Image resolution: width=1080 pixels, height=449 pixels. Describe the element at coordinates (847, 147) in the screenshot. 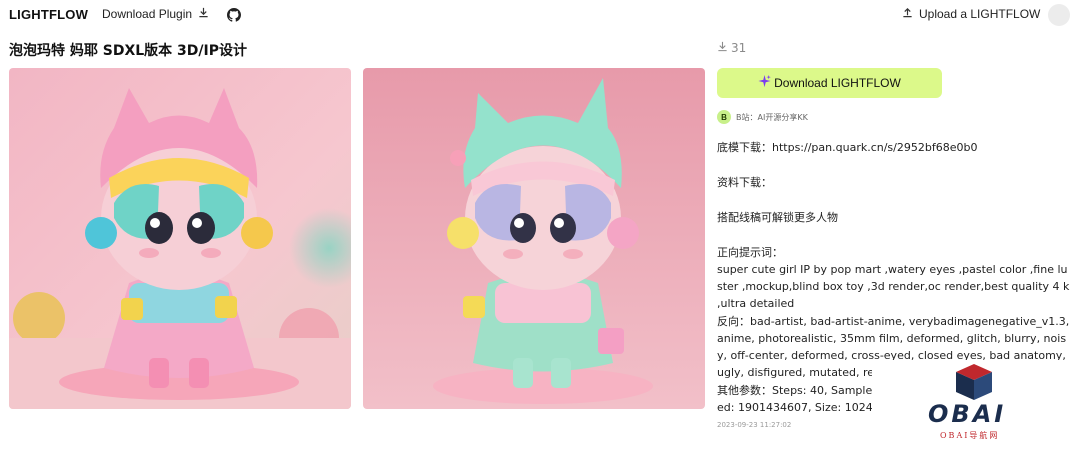

I see `description-line-base-model: 底模下载：https://pan.quark.cn/s/2952bf68e0b0` at that location.